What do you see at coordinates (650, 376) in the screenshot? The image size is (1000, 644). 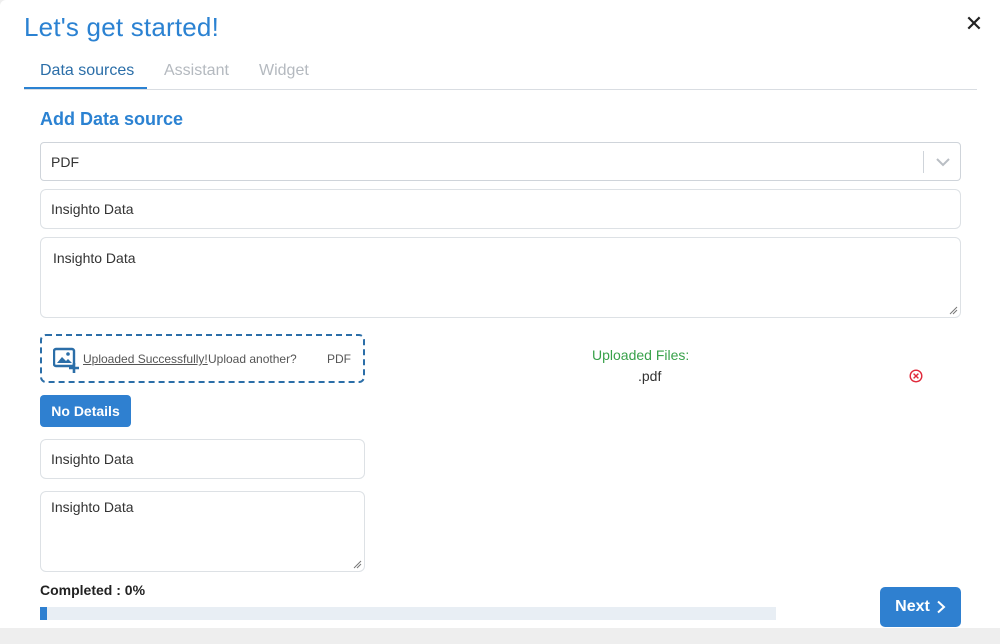 I see `uploaded-file-name: .pdf` at bounding box center [650, 376].